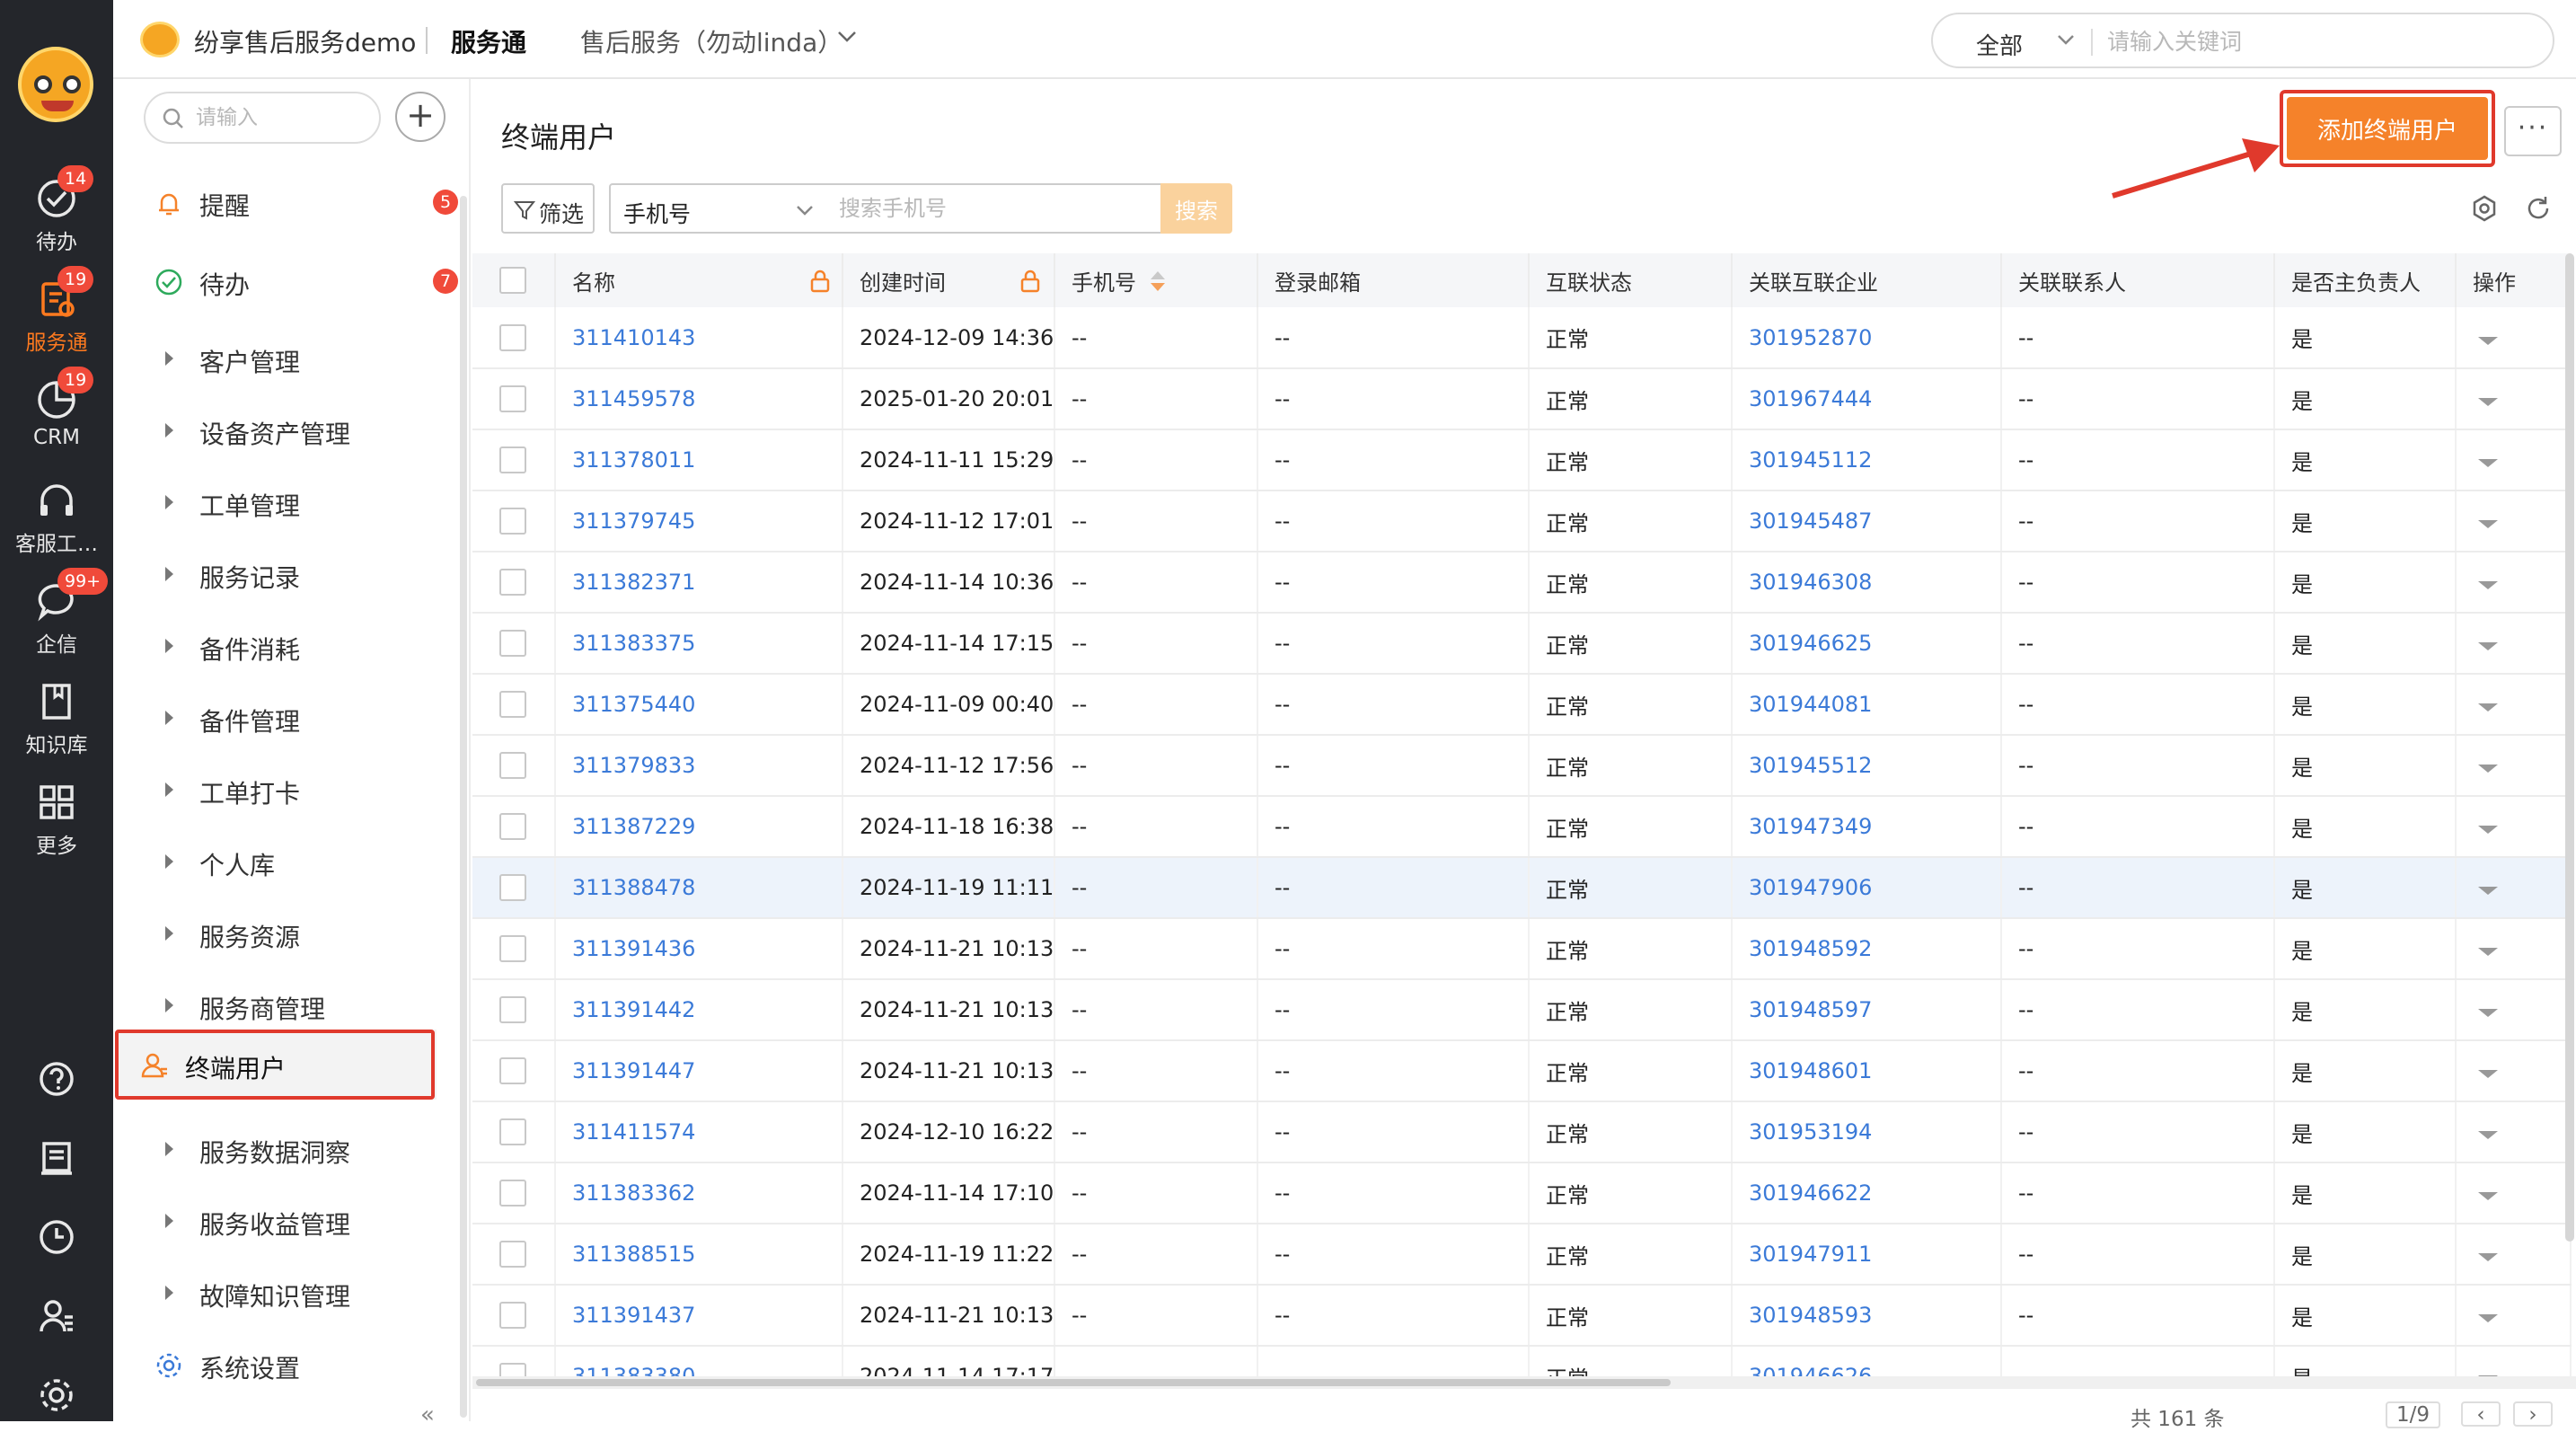 The image size is (2576, 1432). What do you see at coordinates (548, 208) in the screenshot?
I see `filter-button: 筛选` at bounding box center [548, 208].